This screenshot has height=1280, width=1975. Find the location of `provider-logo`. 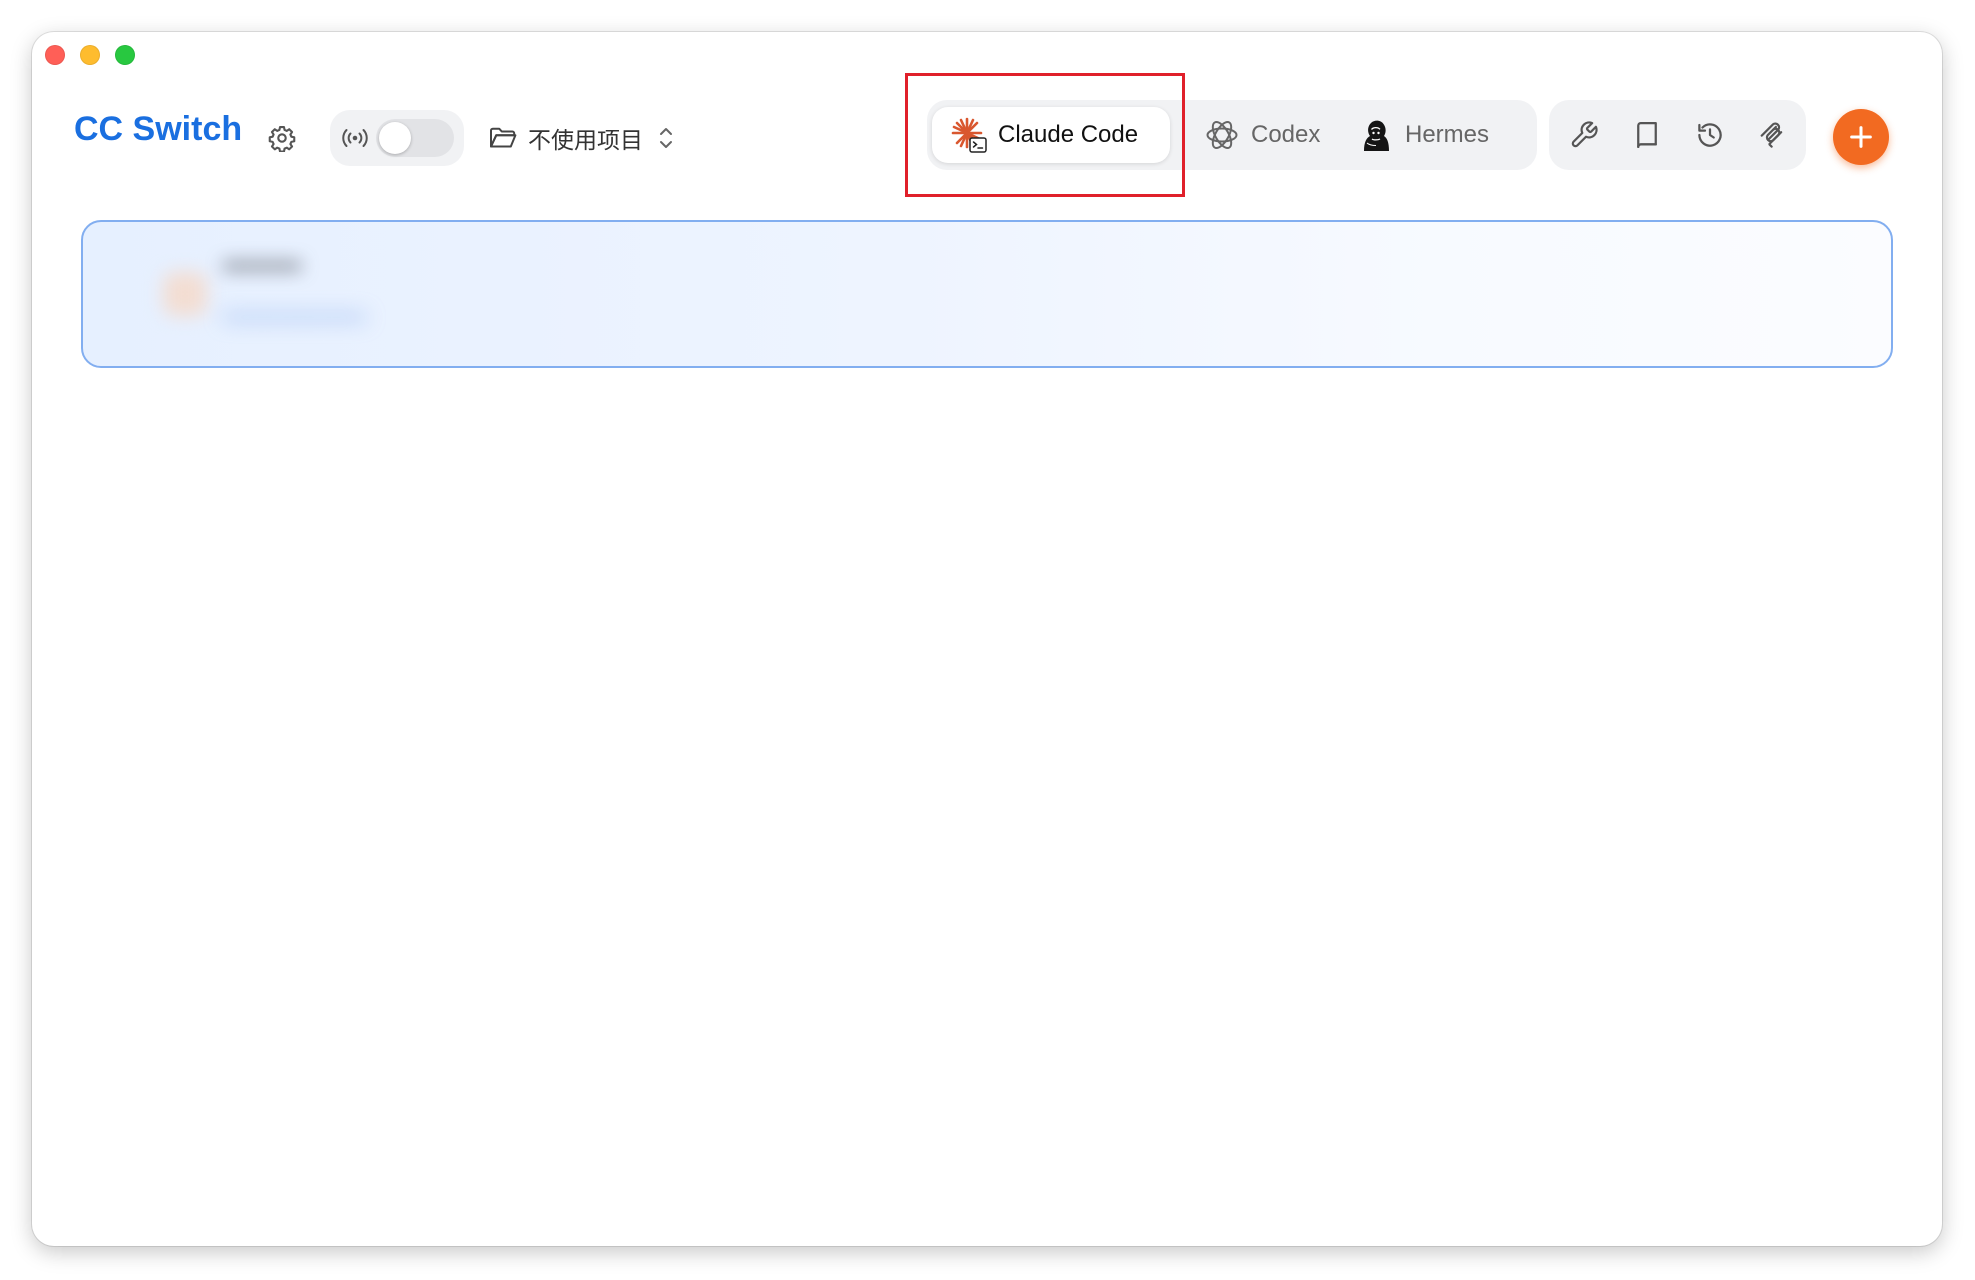

provider-logo is located at coordinates (185, 294).